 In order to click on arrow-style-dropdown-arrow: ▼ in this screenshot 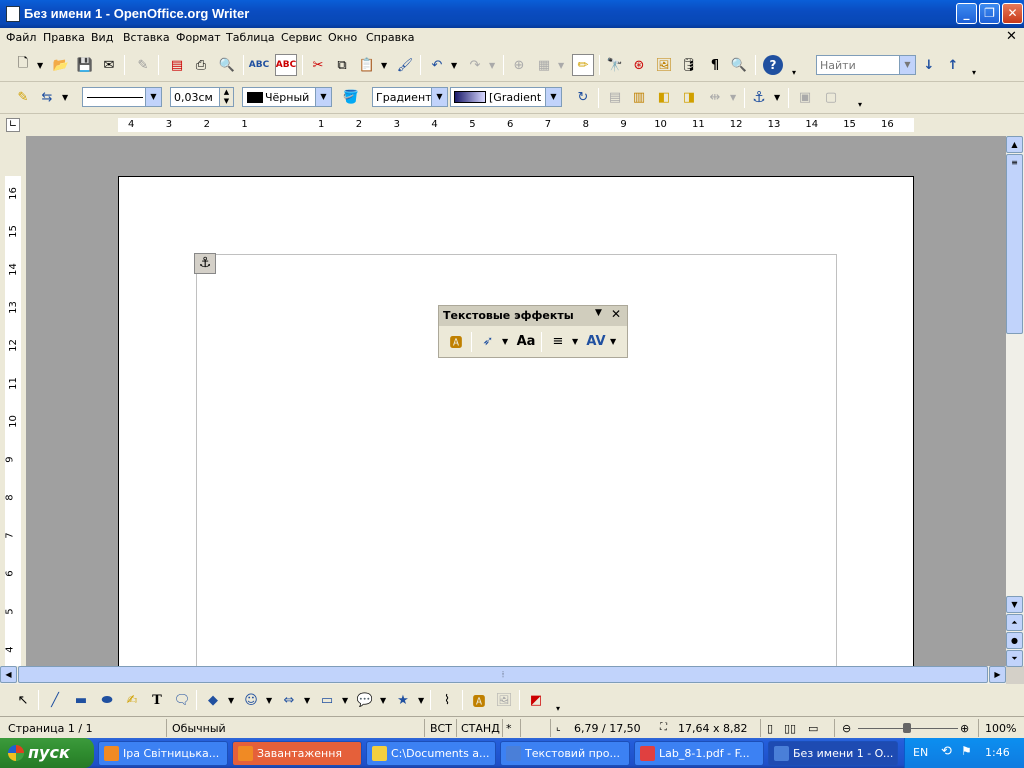, I will do `click(65, 97)`.